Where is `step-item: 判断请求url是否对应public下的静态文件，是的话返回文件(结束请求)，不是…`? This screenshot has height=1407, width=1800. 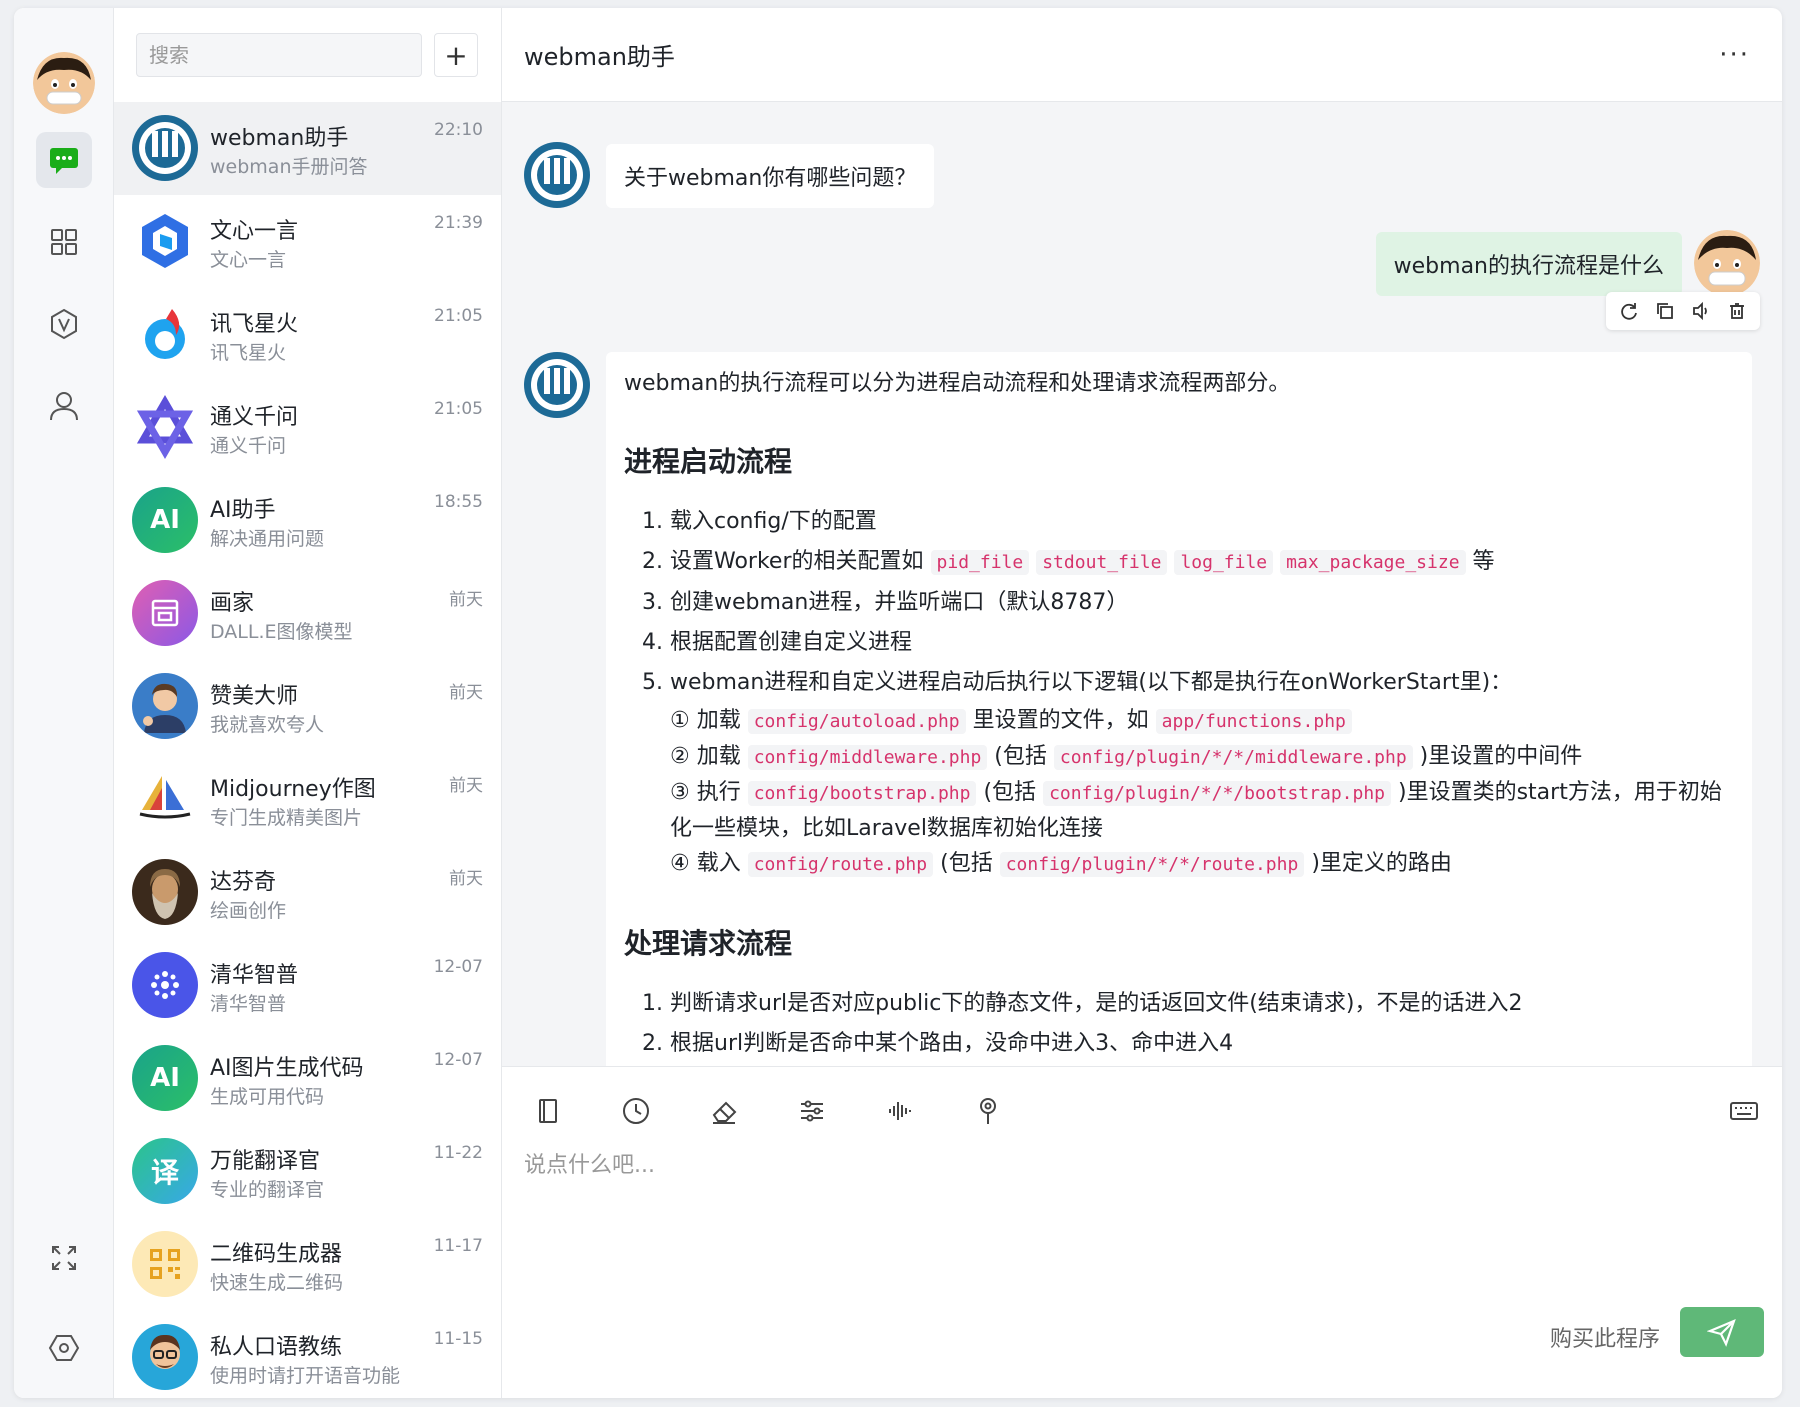 step-item: 判断请求url是否对应public下的静态文件，是的话返回文件(结束请求)，不是… is located at coordinates (1202, 1004).